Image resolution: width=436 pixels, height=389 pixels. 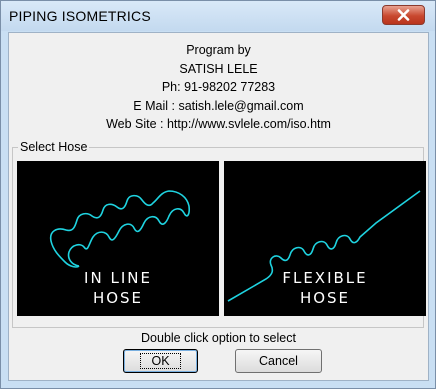 I want to click on ok-button: OK, so click(x=160, y=361).